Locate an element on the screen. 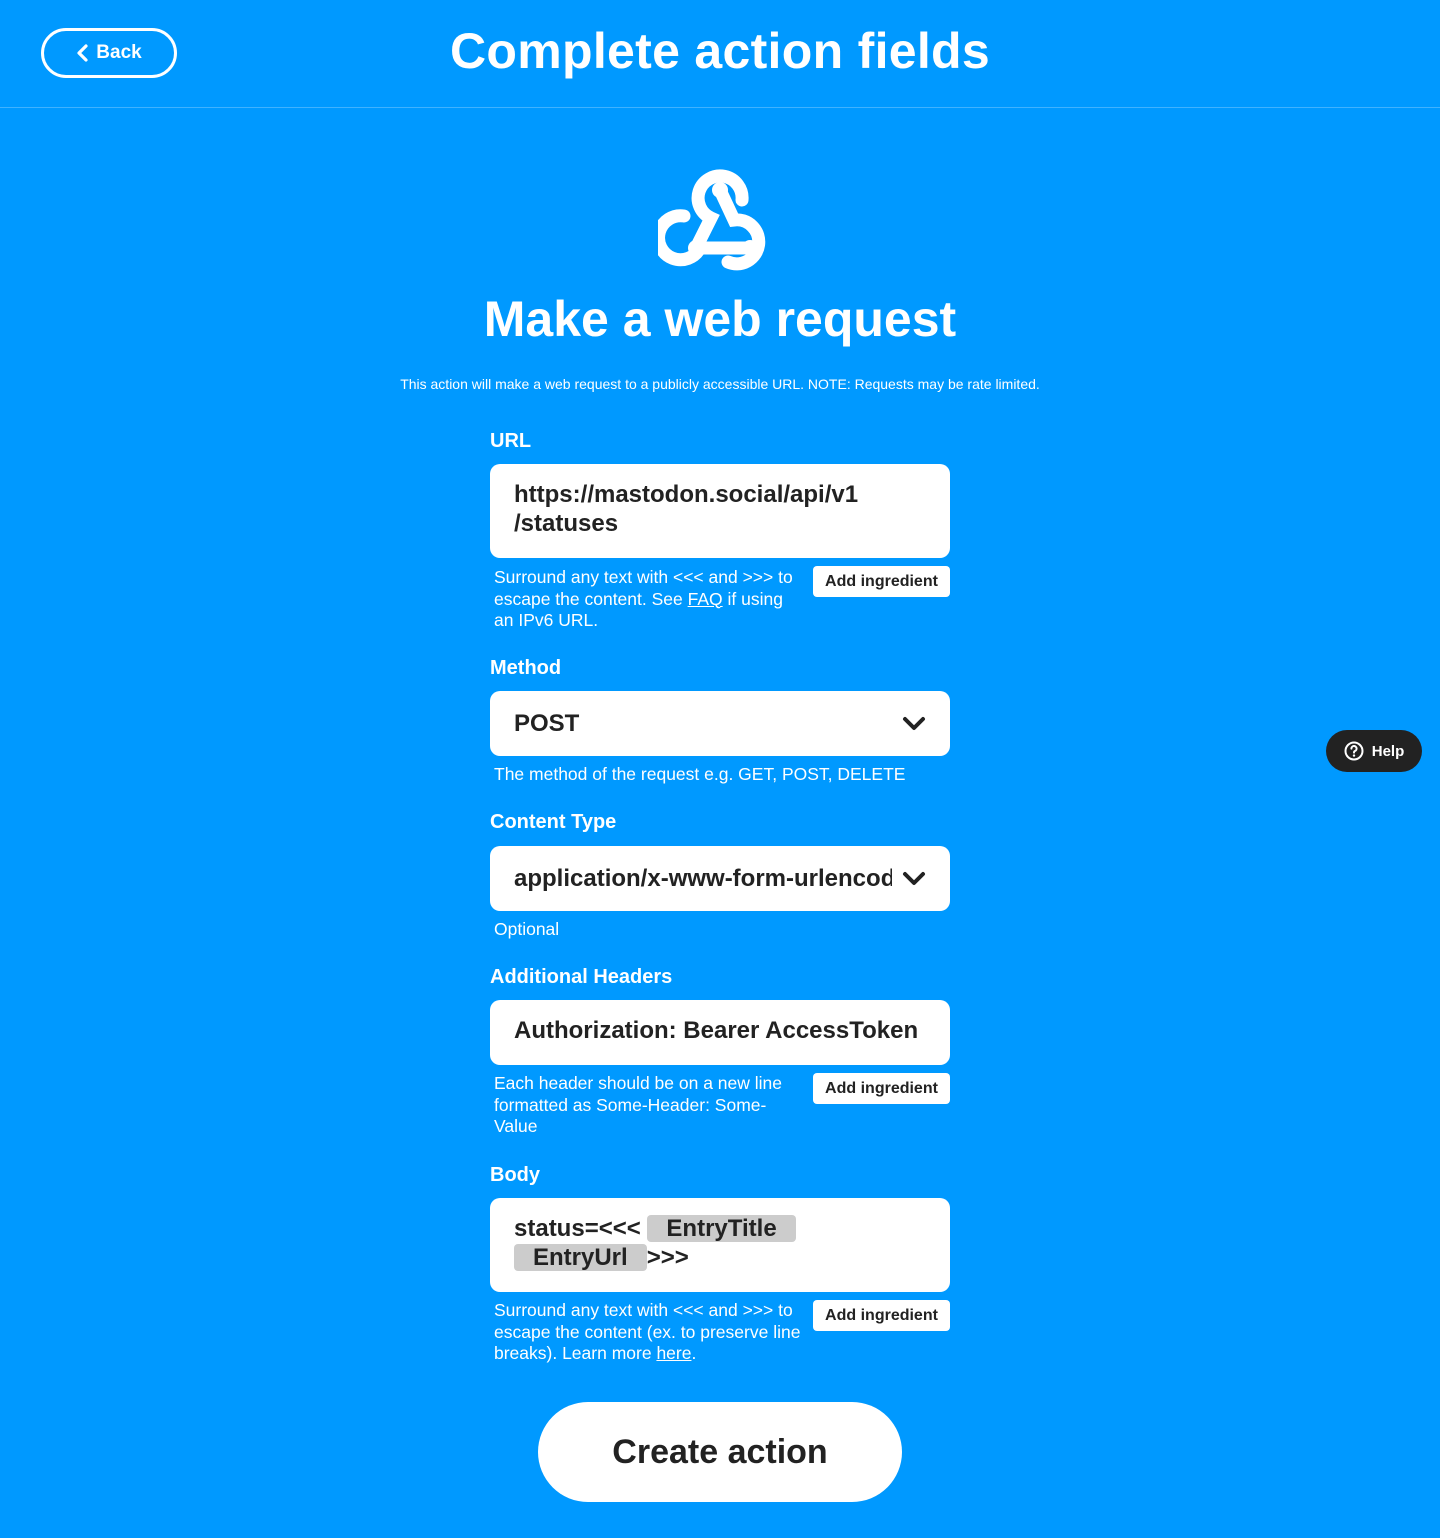 This screenshot has height=1538, width=1440. ingredient-pill-entry-url: EntryUrl is located at coordinates (580, 1257).